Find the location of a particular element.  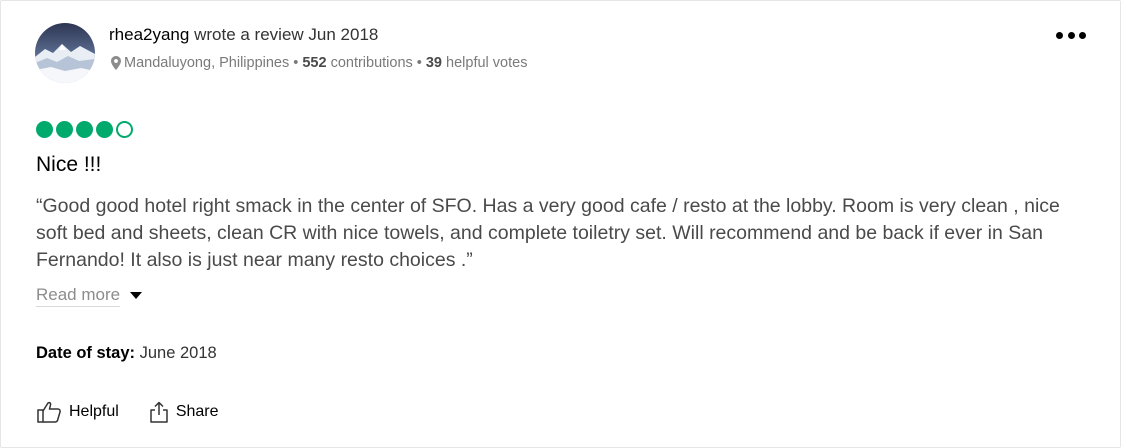

helpful-button: Helpful is located at coordinates (78, 412).